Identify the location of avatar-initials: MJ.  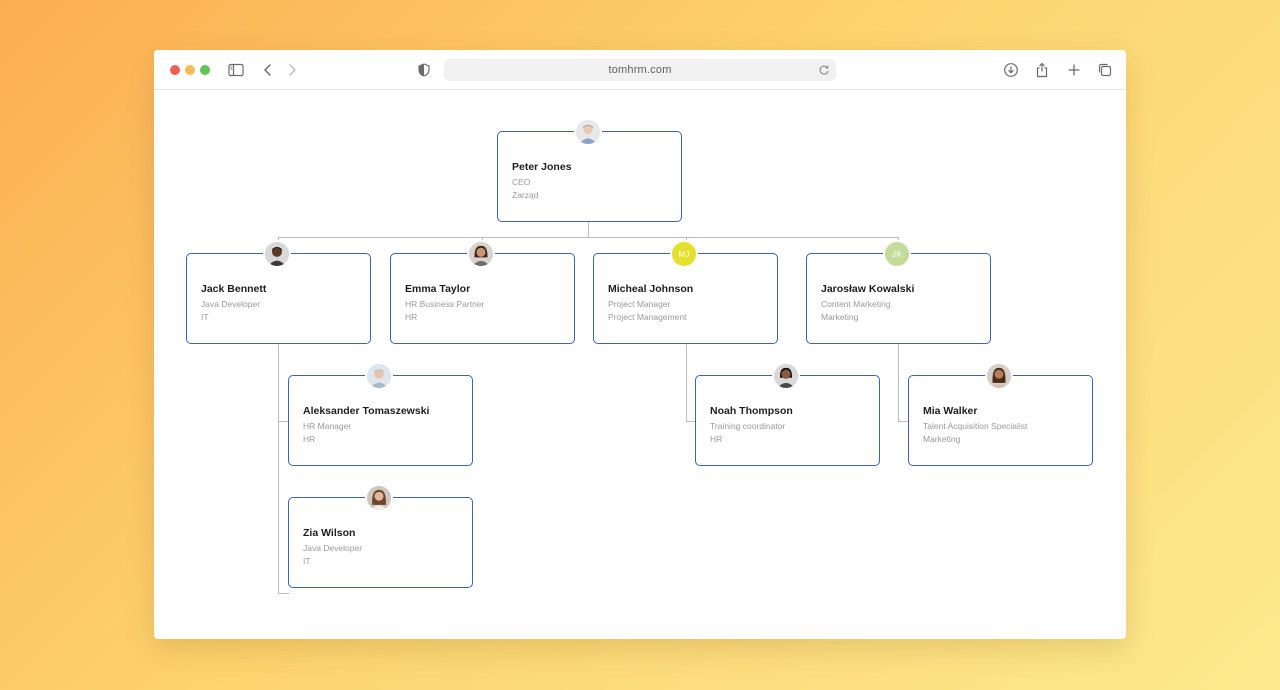
(684, 254).